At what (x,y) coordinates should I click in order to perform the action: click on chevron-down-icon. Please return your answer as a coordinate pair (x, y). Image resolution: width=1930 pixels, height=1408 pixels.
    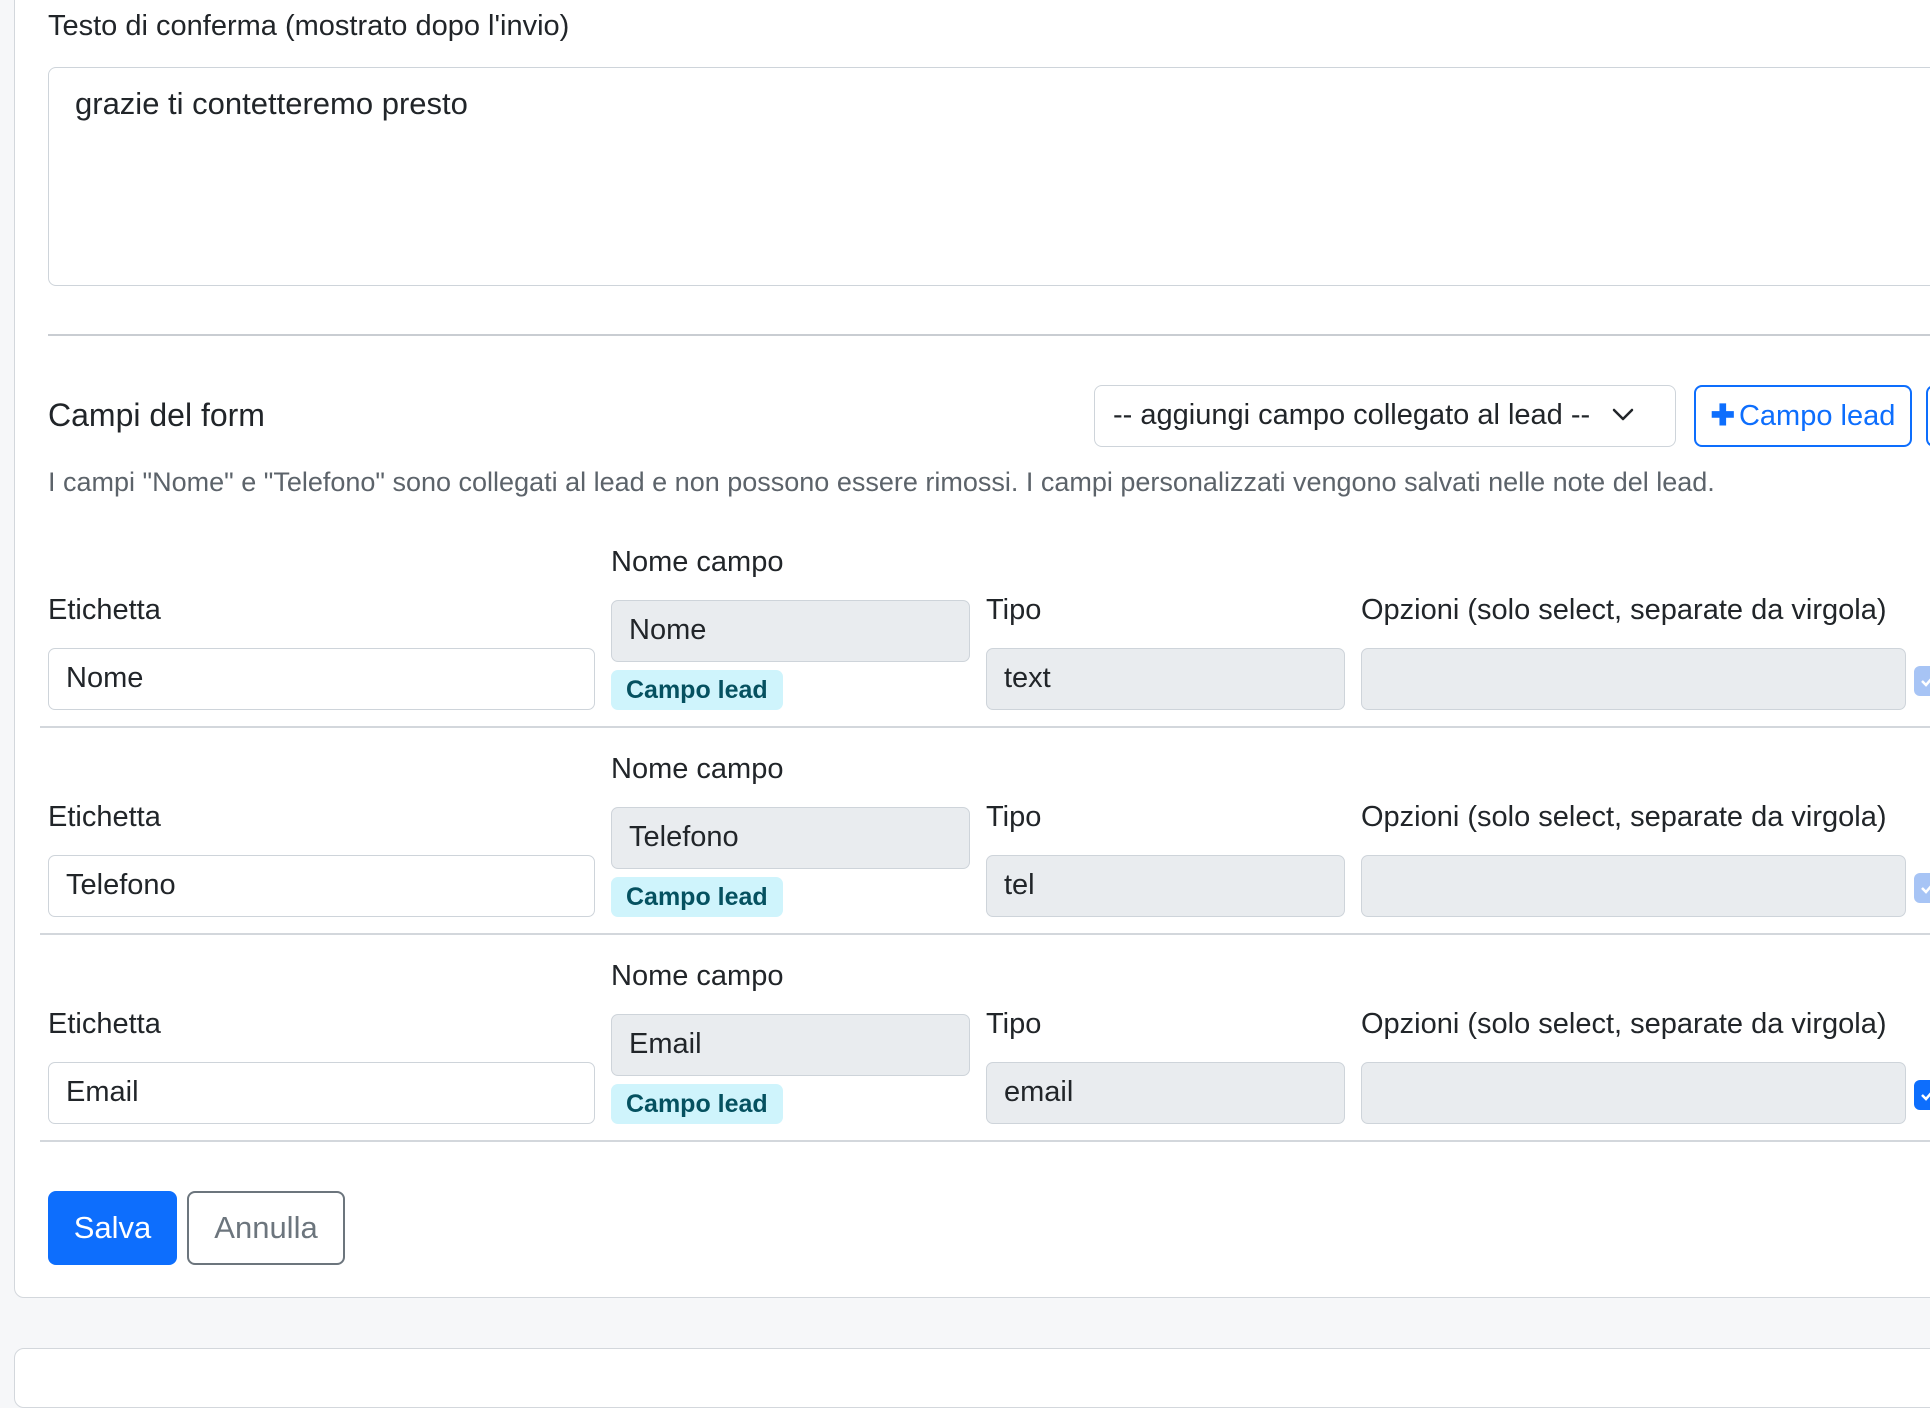
    Looking at the image, I should click on (1623, 415).